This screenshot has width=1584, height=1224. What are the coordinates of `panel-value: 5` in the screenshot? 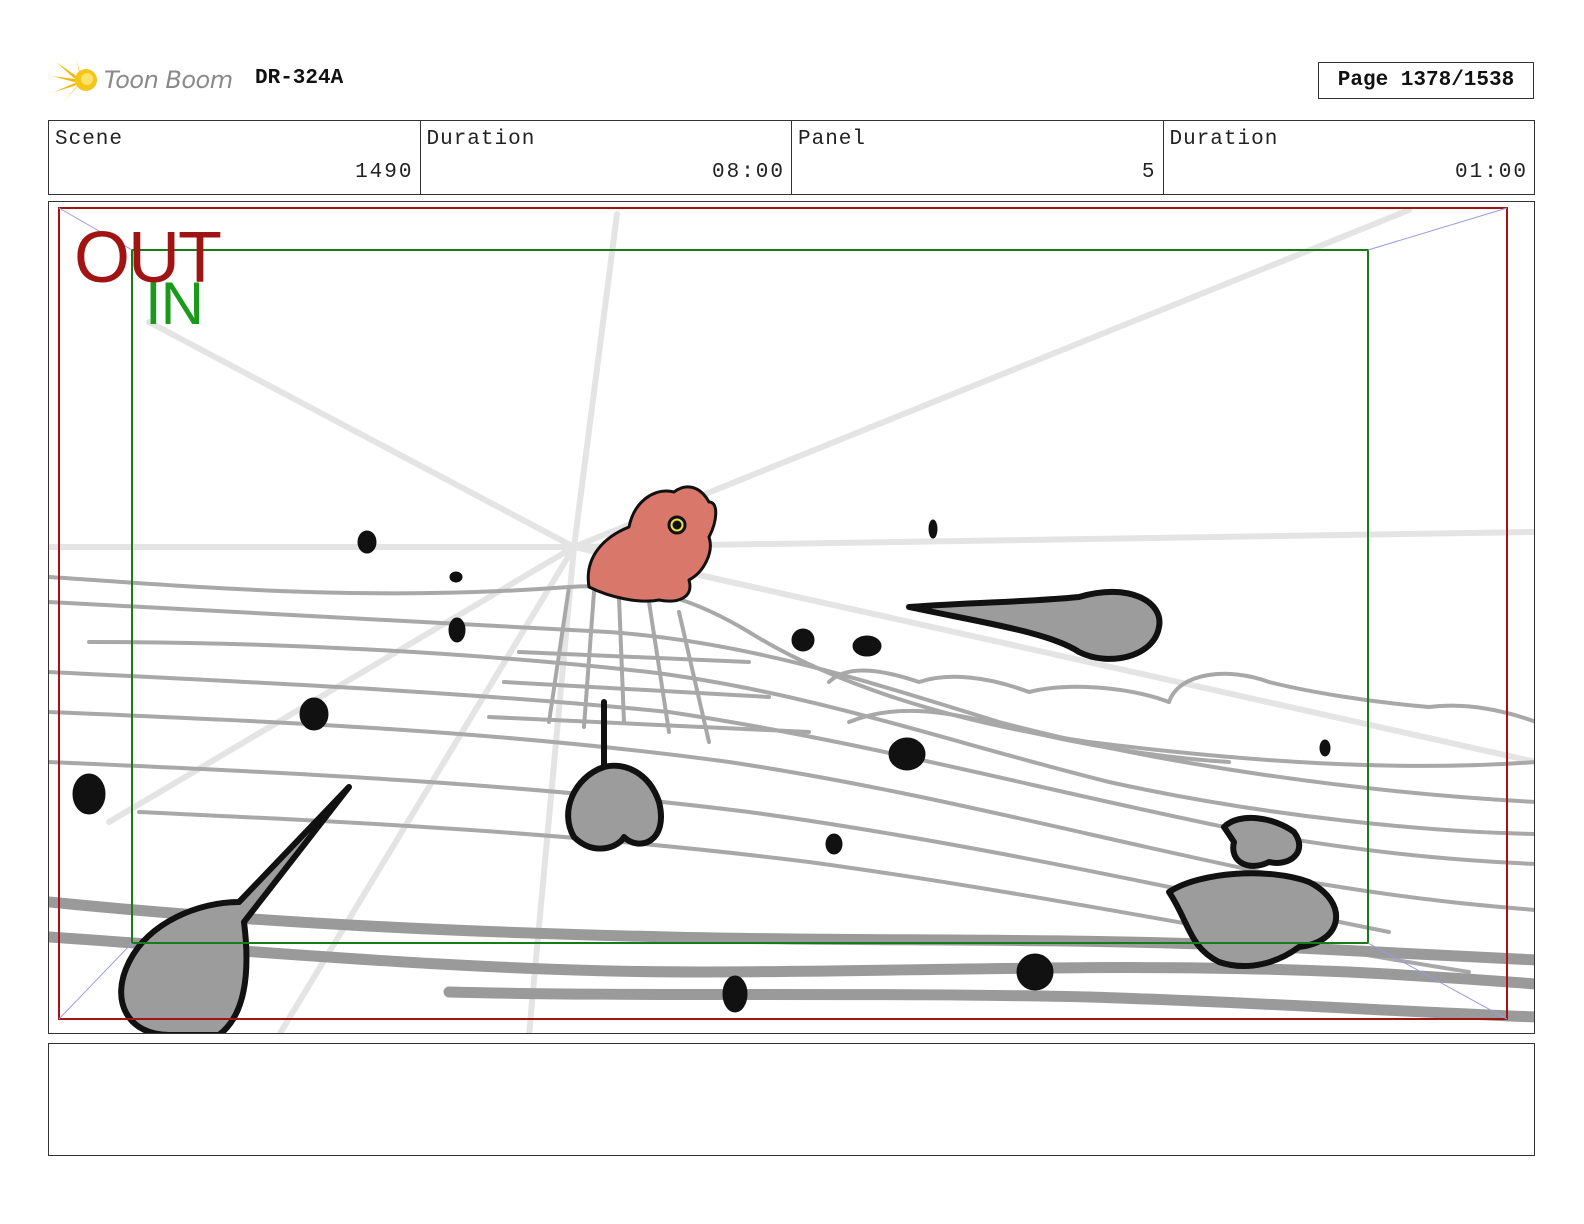 It's located at (1149, 172).